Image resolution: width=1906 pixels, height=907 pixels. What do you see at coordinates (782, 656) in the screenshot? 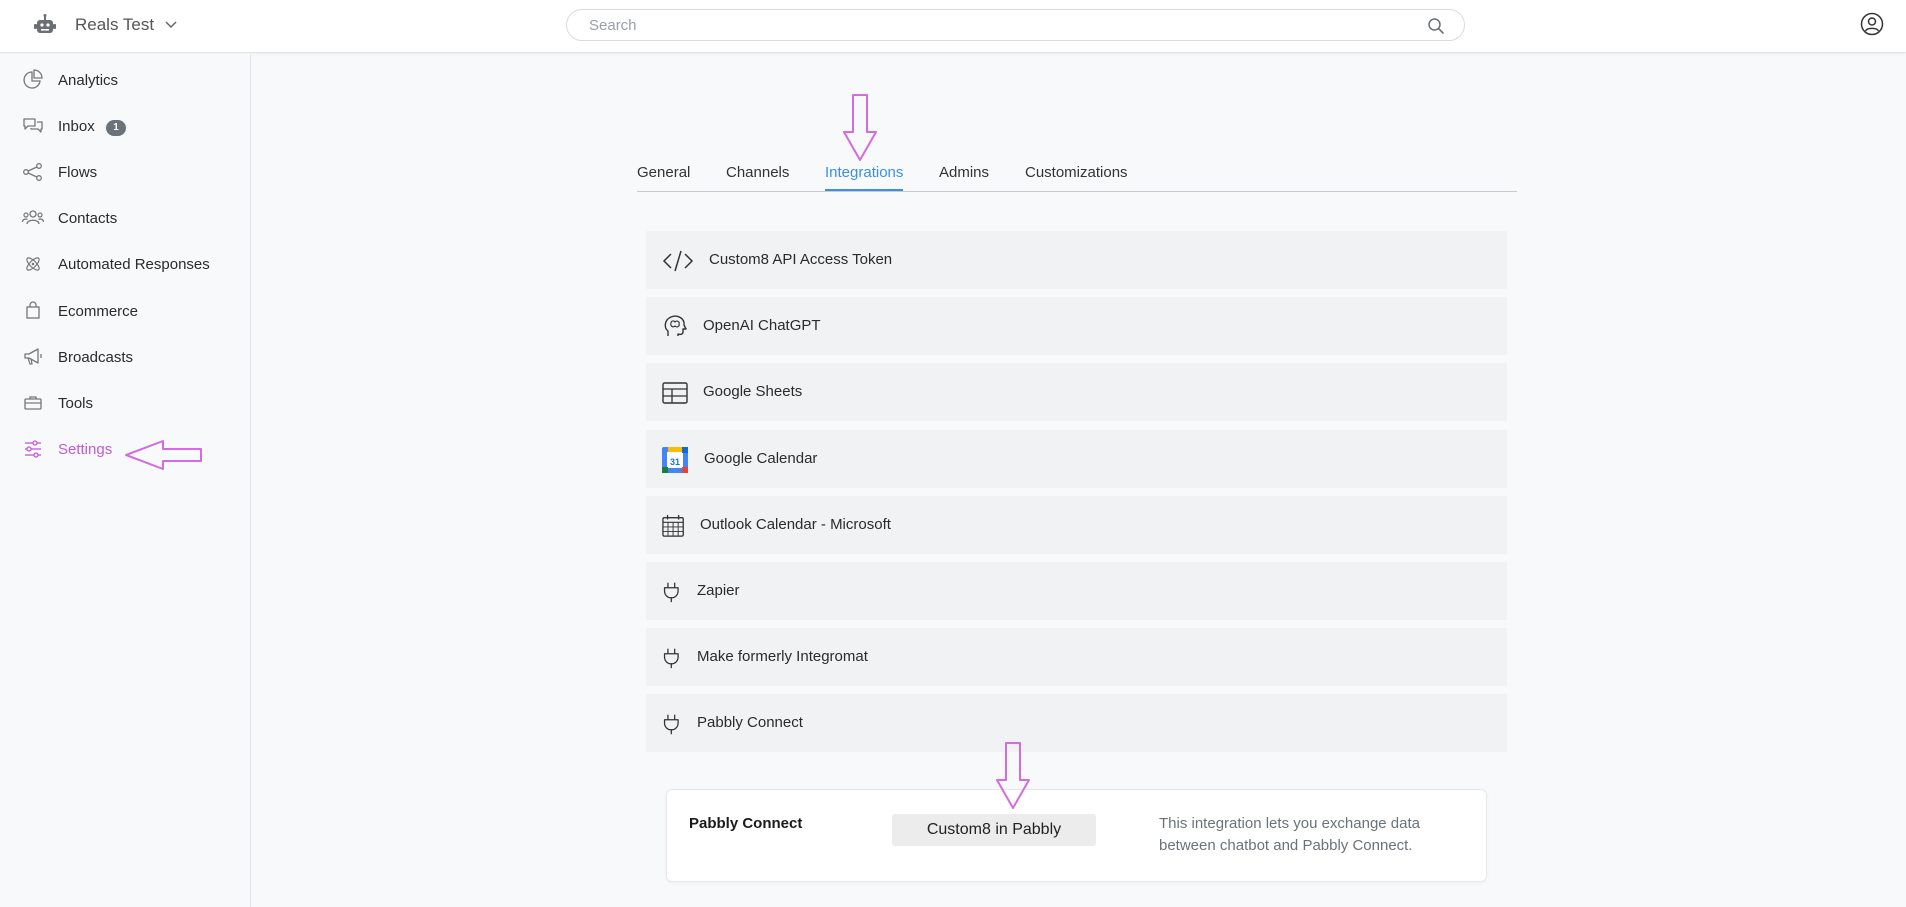
I see `integration-label: Make formerly Integromat` at bounding box center [782, 656].